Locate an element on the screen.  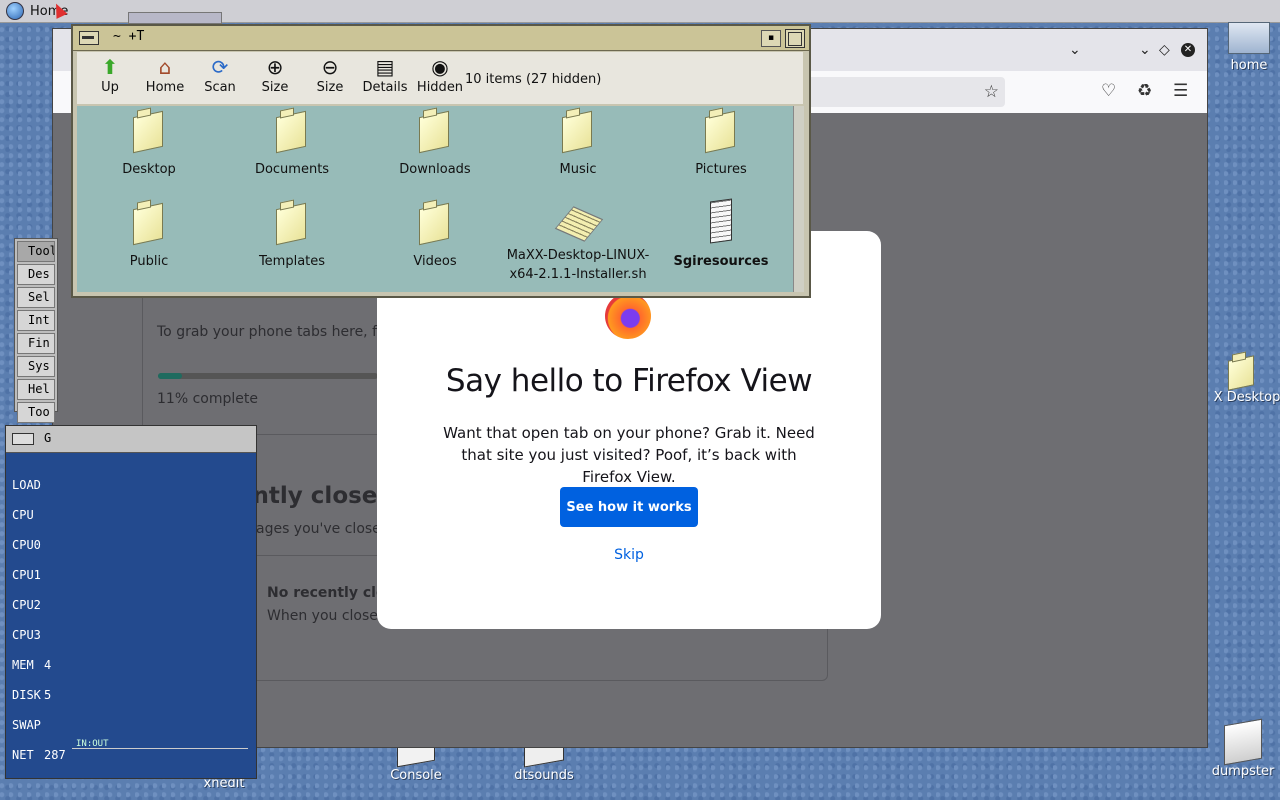
meter-label-cpu3: CPU3 is located at coordinates (26, 635).